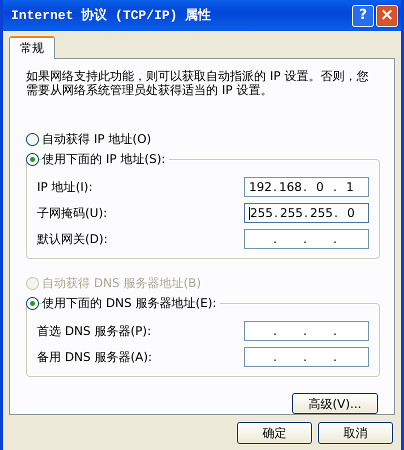  I want to click on help-button: ?, so click(363, 15).